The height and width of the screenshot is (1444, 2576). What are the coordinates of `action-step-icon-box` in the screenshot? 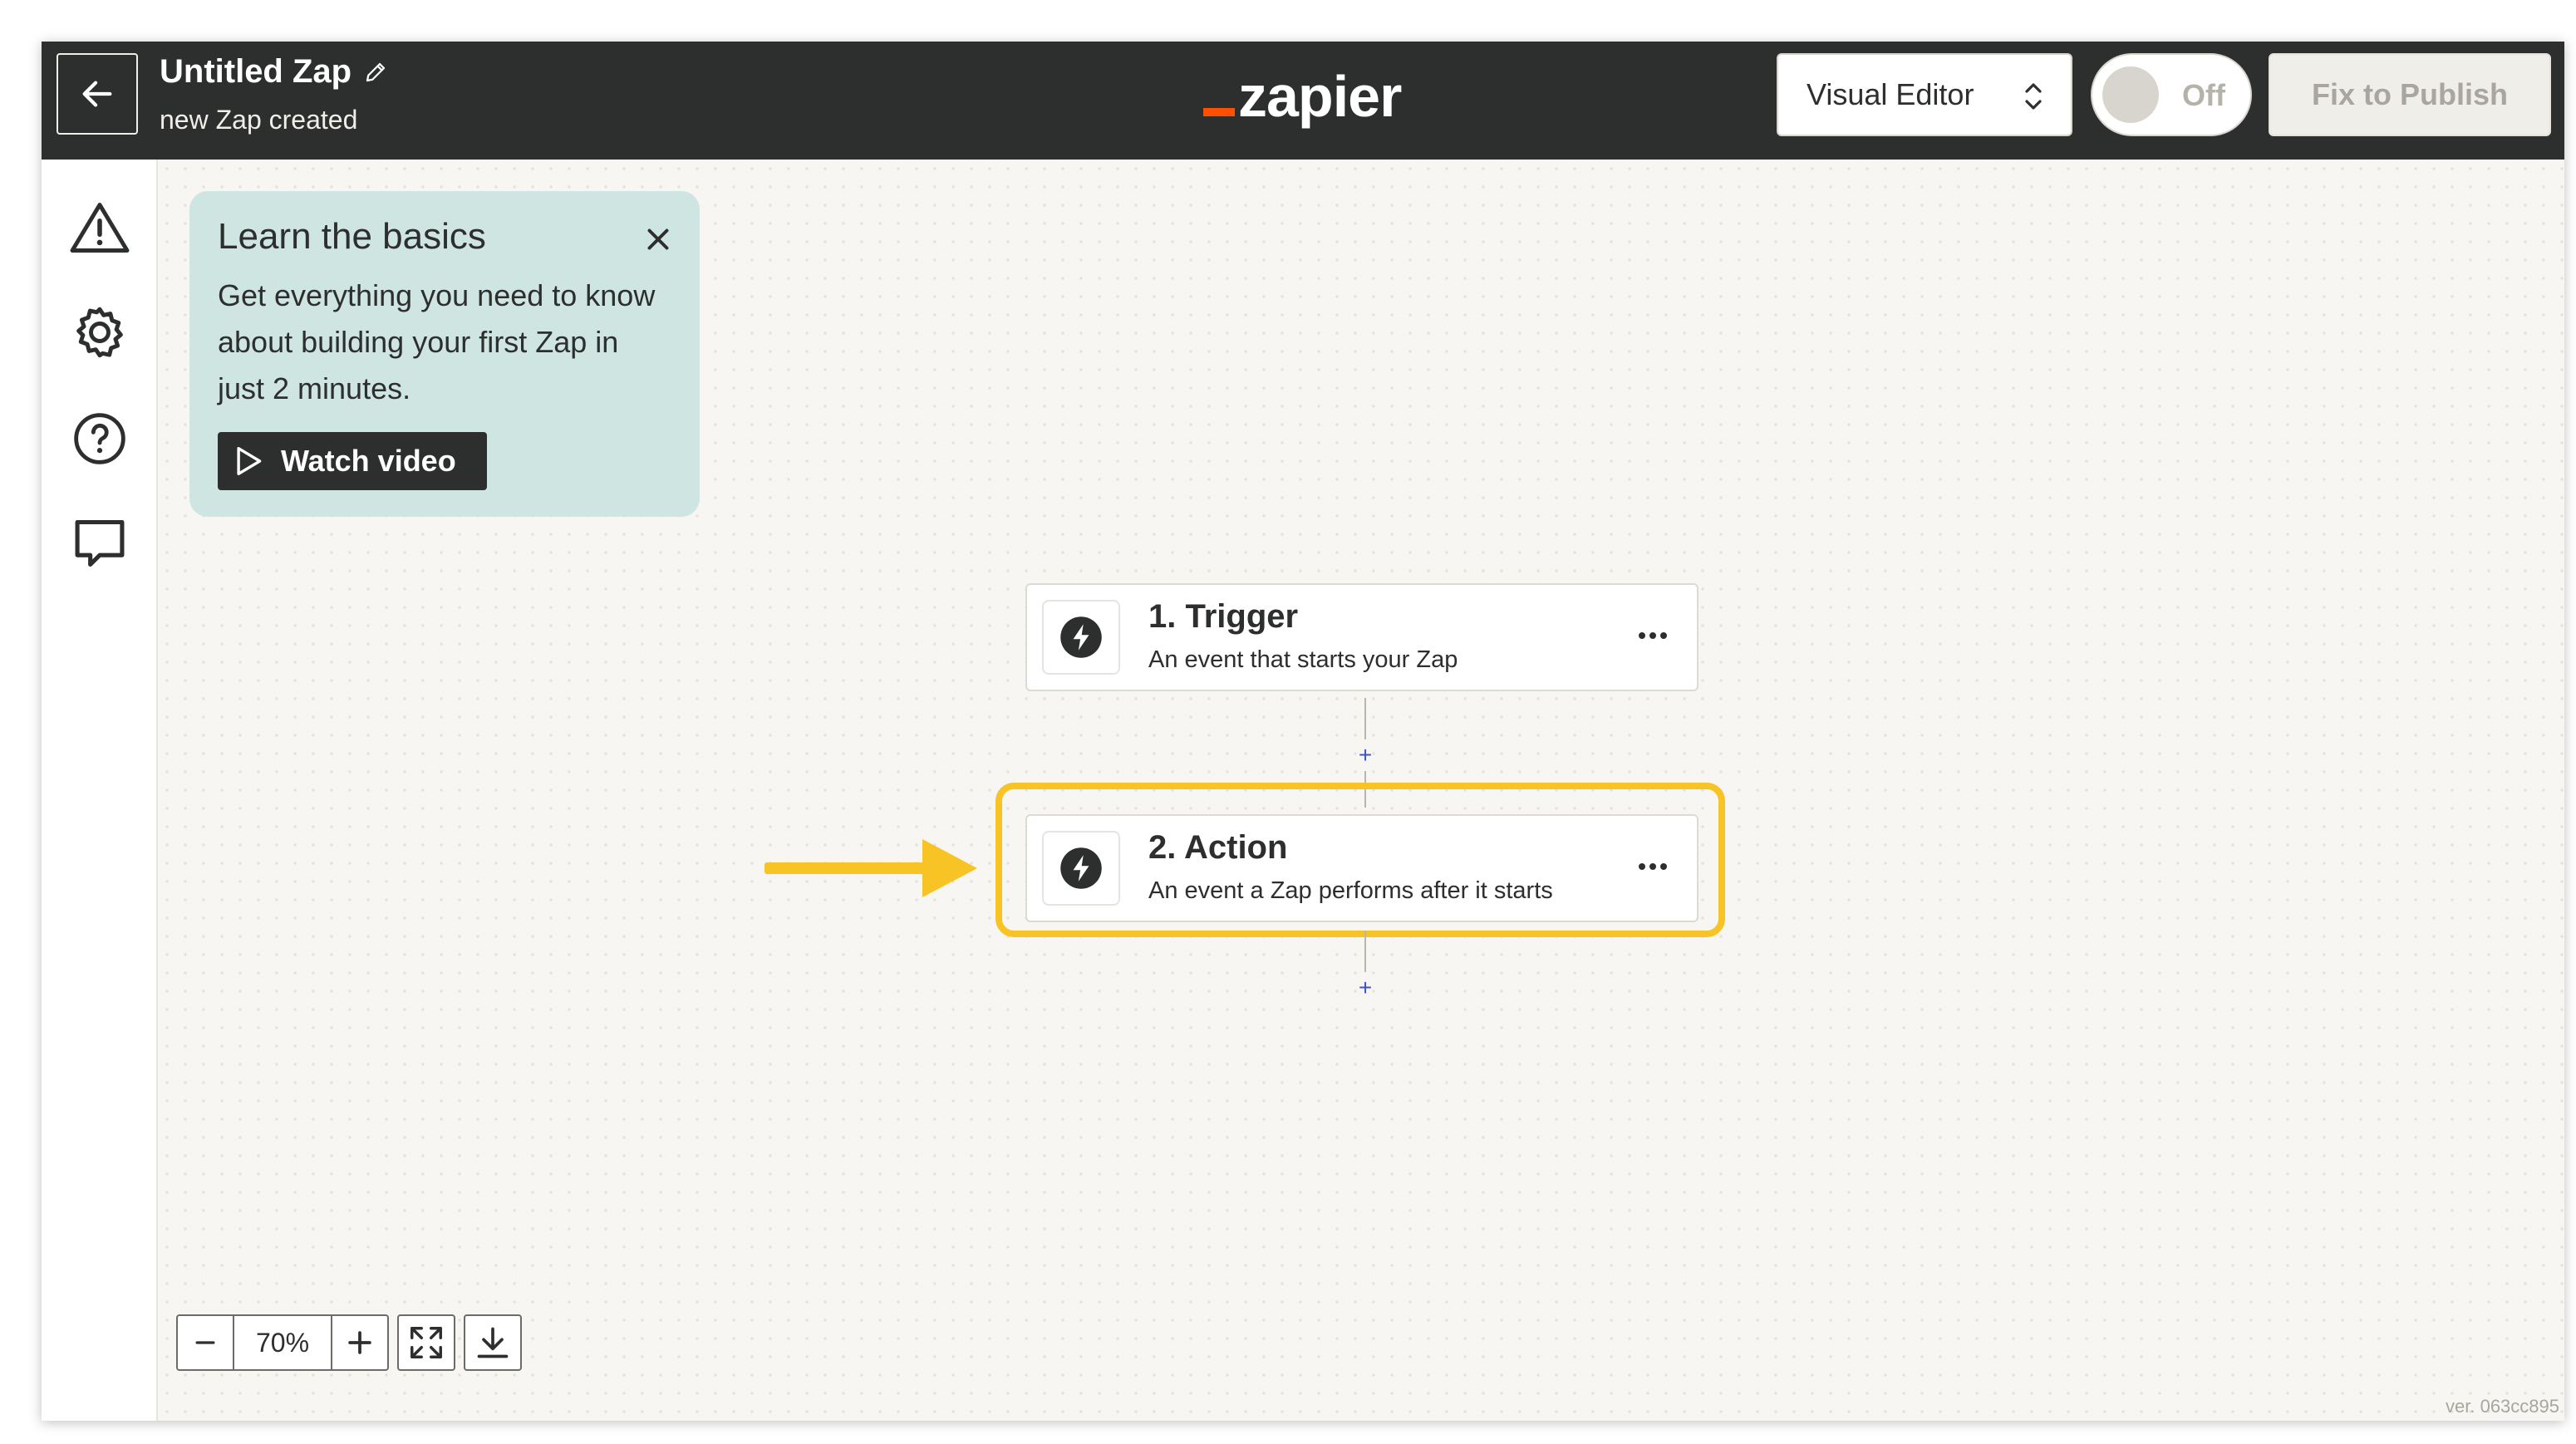 It's located at (1081, 868).